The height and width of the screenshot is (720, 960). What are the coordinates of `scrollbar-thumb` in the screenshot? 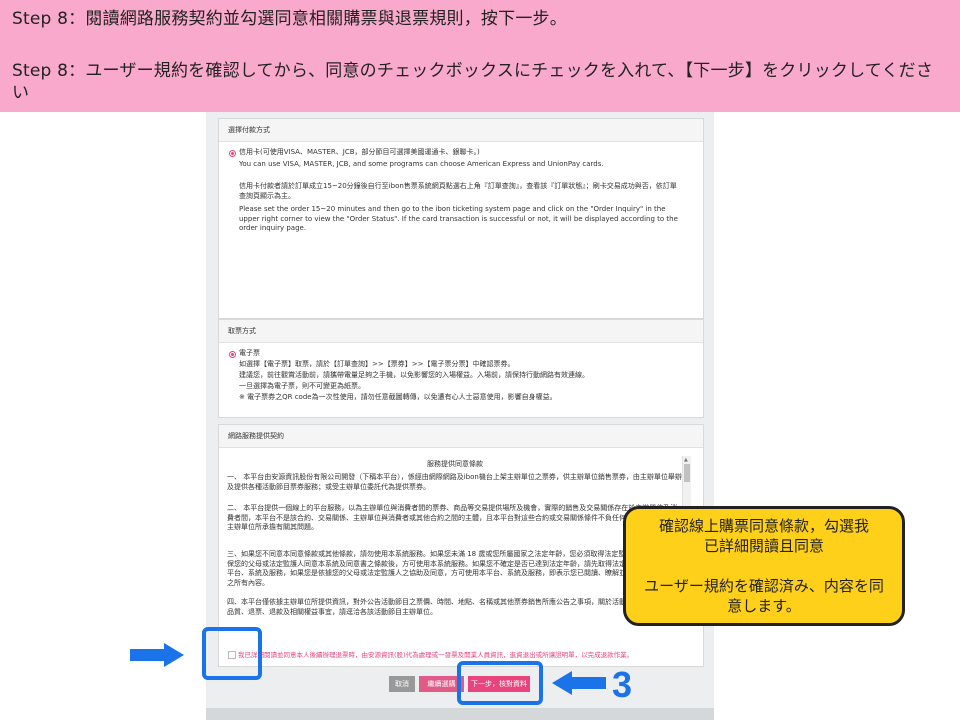 It's located at (687, 473).